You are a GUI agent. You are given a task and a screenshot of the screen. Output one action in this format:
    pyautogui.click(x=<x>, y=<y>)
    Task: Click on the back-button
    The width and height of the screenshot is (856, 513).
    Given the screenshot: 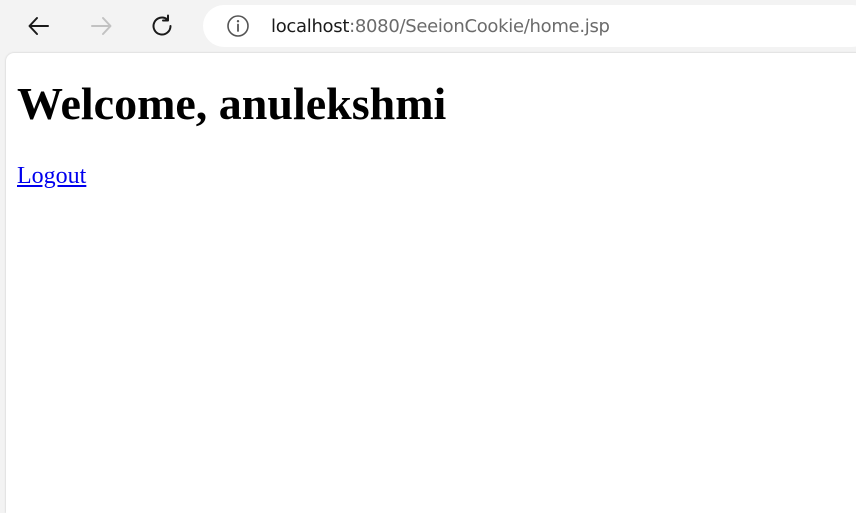 What is the action you would take?
    pyautogui.click(x=39, y=26)
    